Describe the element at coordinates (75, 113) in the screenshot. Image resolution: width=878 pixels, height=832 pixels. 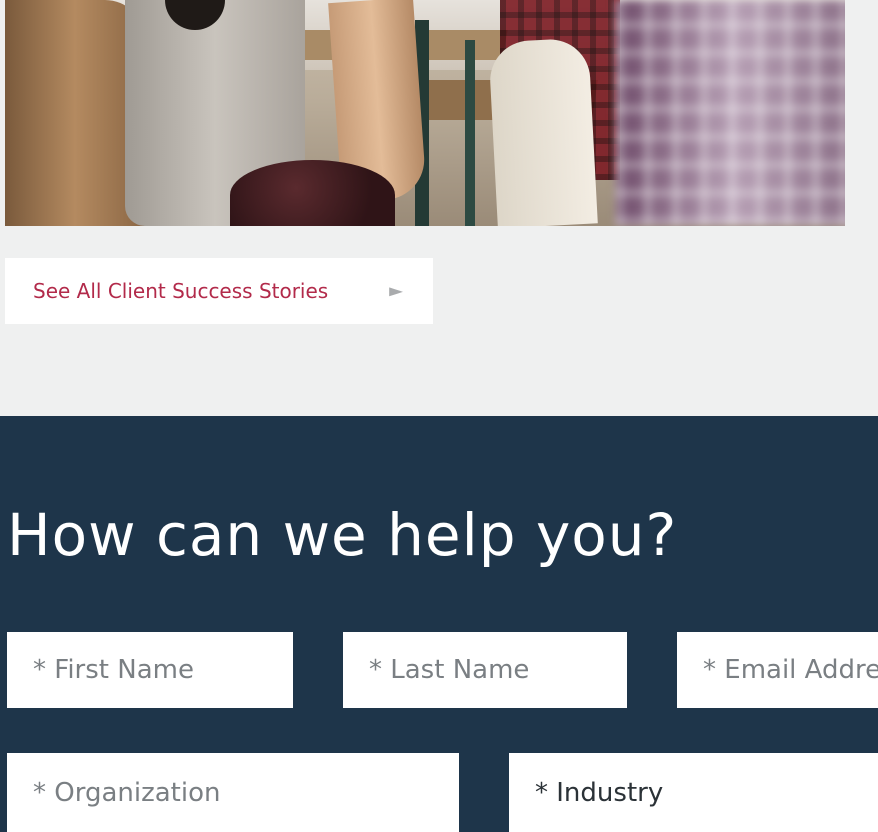
I see `photo-student-arm` at that location.